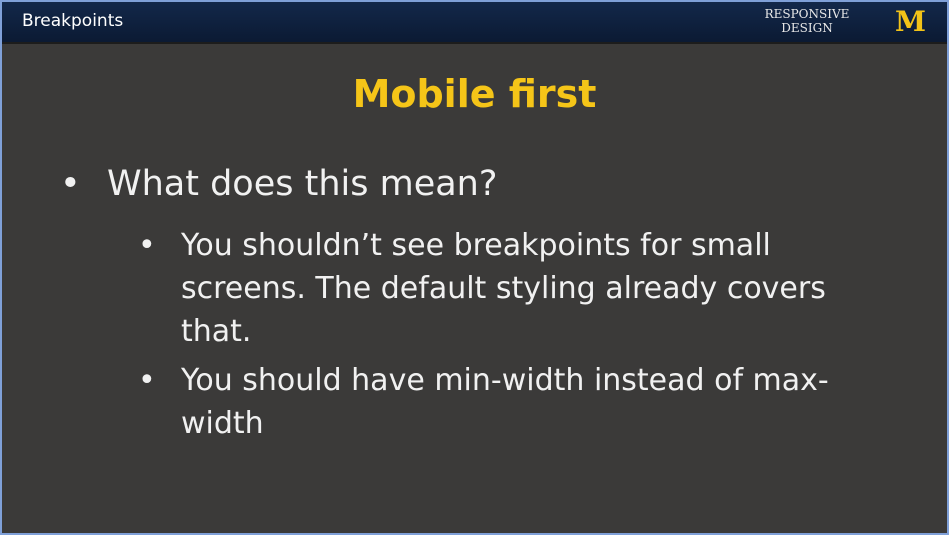  What do you see at coordinates (910, 21) in the screenshot?
I see `university-logo: M` at bounding box center [910, 21].